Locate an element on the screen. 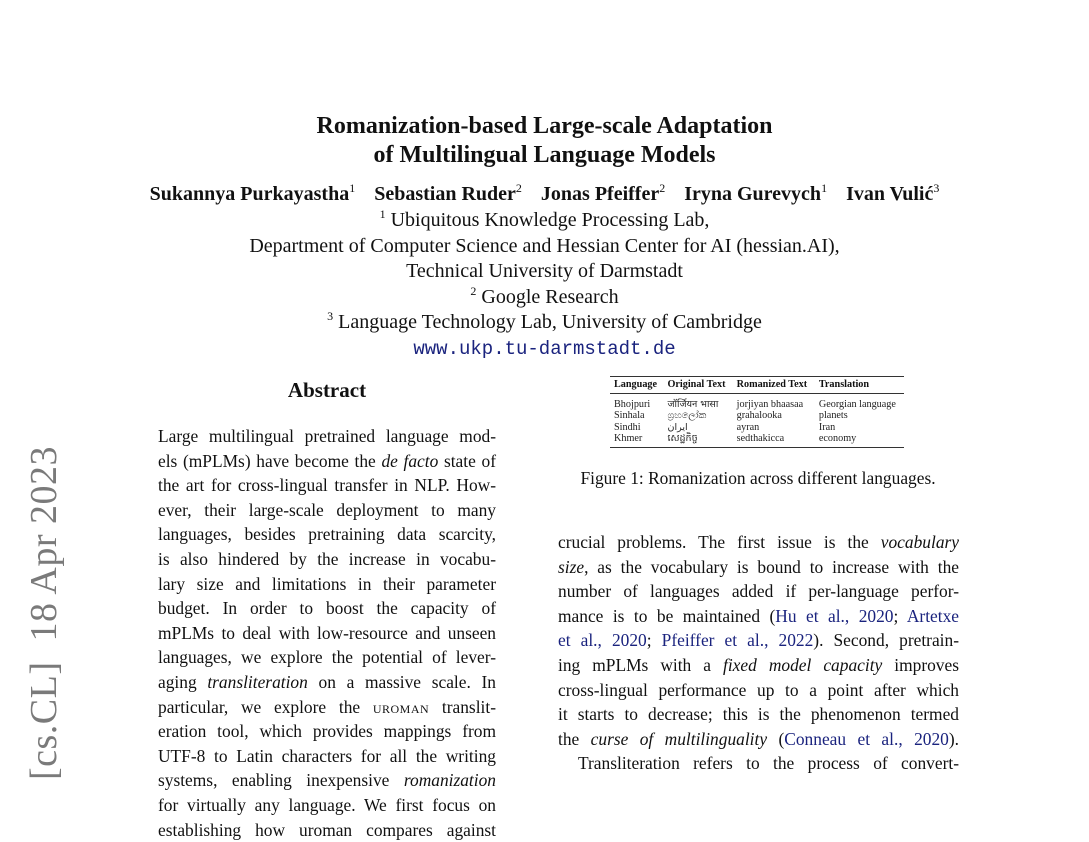 The image size is (1089, 842). affiliation-2: 2 Google Research is located at coordinates (544, 298).